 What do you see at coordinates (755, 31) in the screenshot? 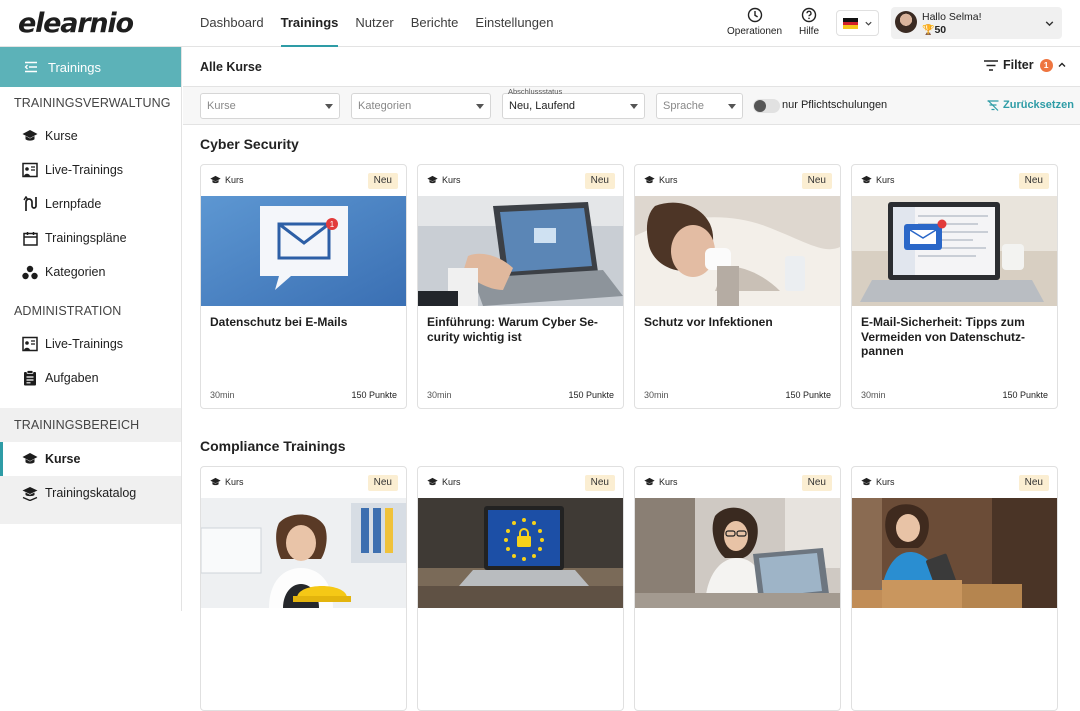
I see `operations-label: Operationen` at bounding box center [755, 31].